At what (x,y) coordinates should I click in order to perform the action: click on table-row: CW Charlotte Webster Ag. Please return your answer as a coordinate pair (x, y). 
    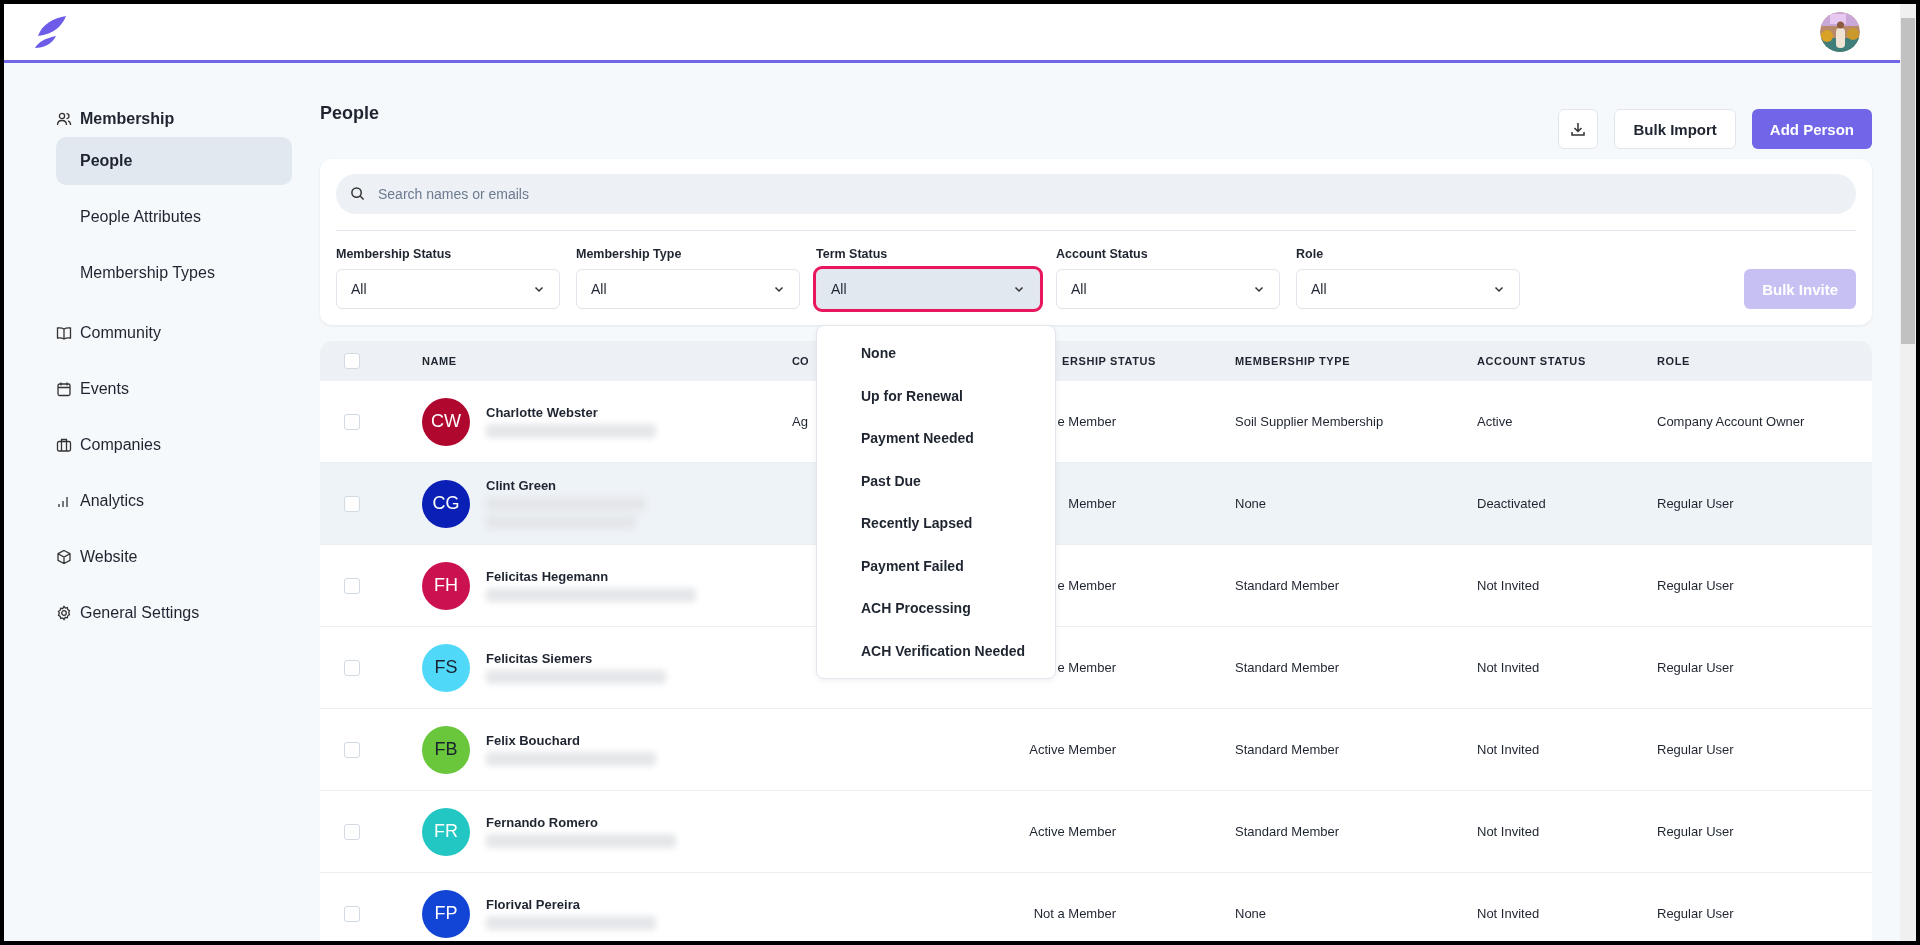
    Looking at the image, I should click on (568, 421).